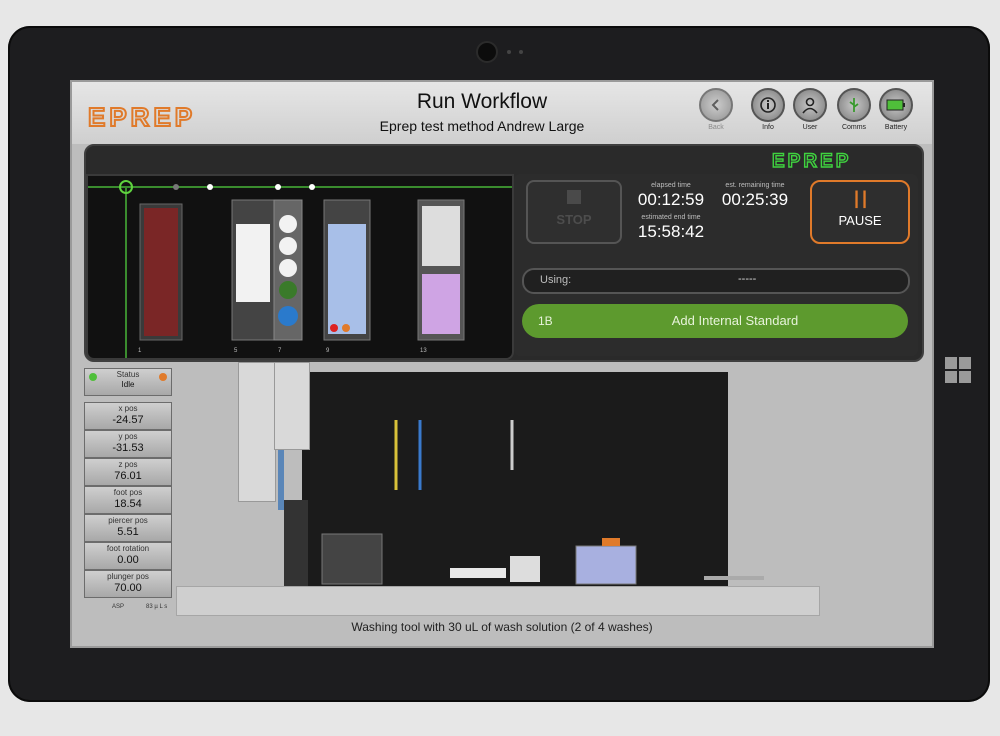 Image resolution: width=1000 pixels, height=736 pixels. I want to click on using-value: -----, so click(747, 279).